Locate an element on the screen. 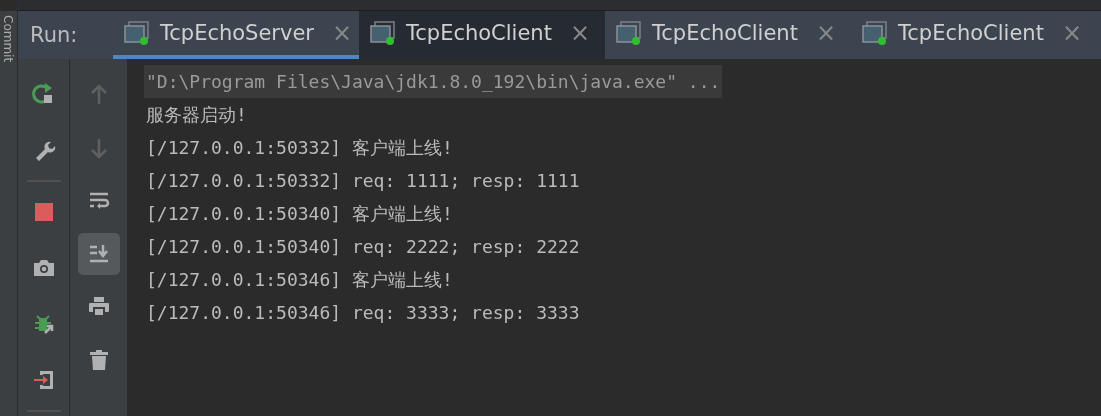  console-output-line: [/127.0.0.1:50340] req: 2222; resp: 2222 is located at coordinates (363, 247).